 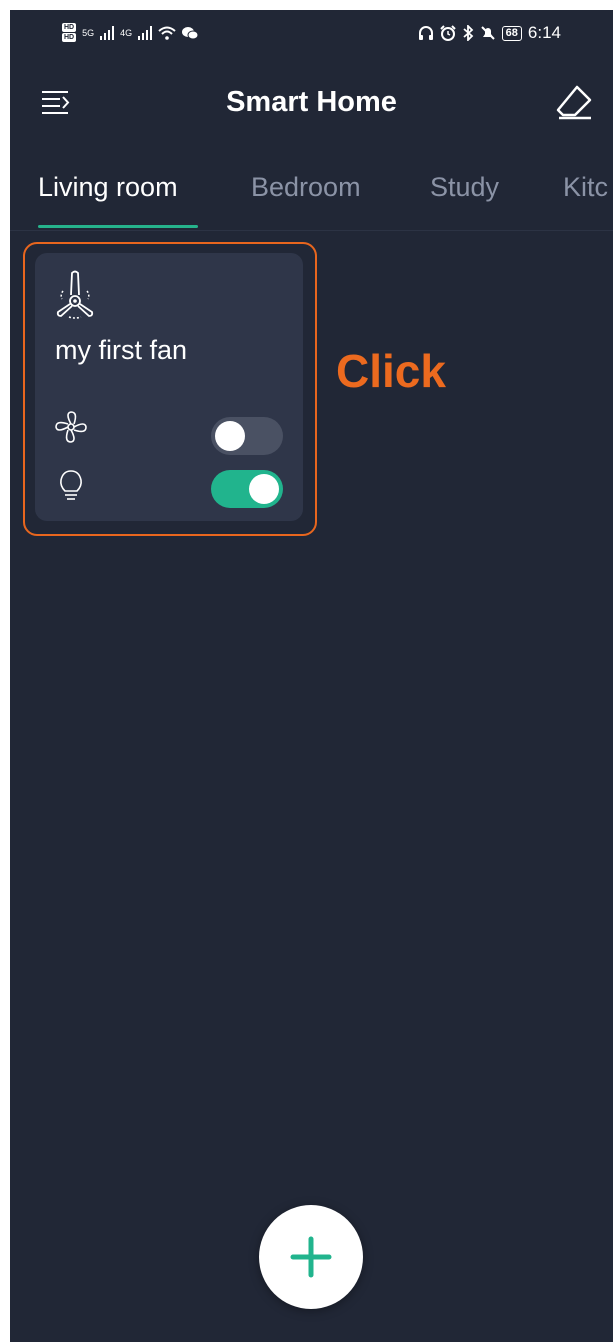 I want to click on tab-study: Study, so click(x=464, y=187).